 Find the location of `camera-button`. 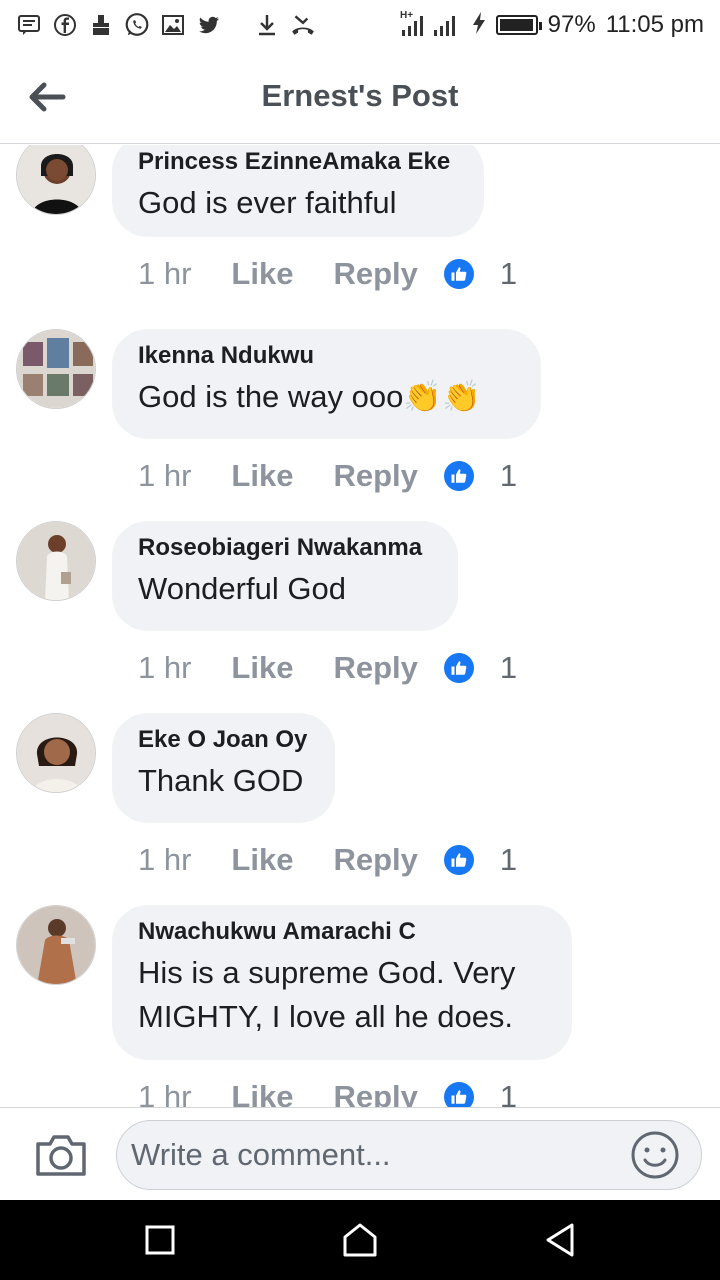

camera-button is located at coordinates (61, 1155).